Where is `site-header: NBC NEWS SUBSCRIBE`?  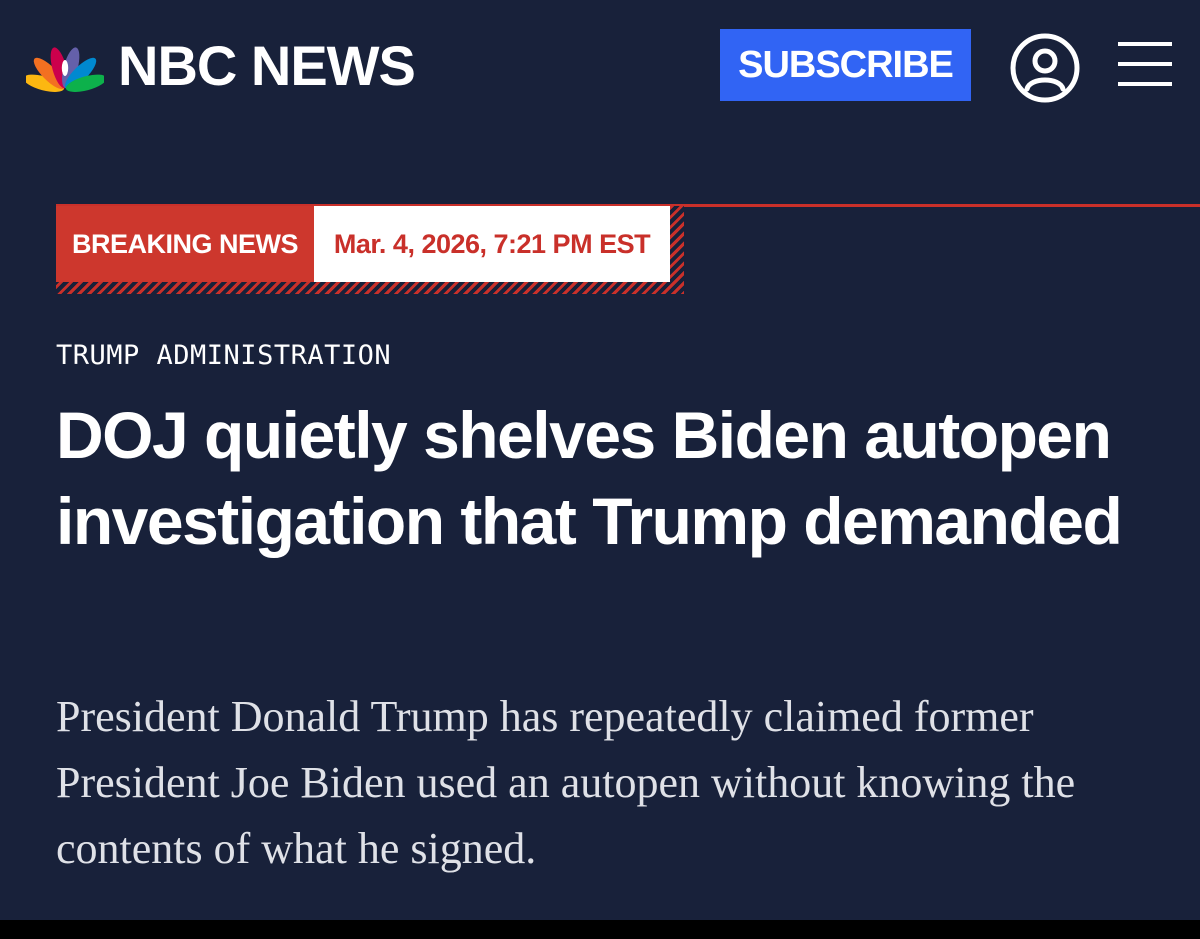
site-header: NBC NEWS SUBSCRIBE is located at coordinates (600, 65).